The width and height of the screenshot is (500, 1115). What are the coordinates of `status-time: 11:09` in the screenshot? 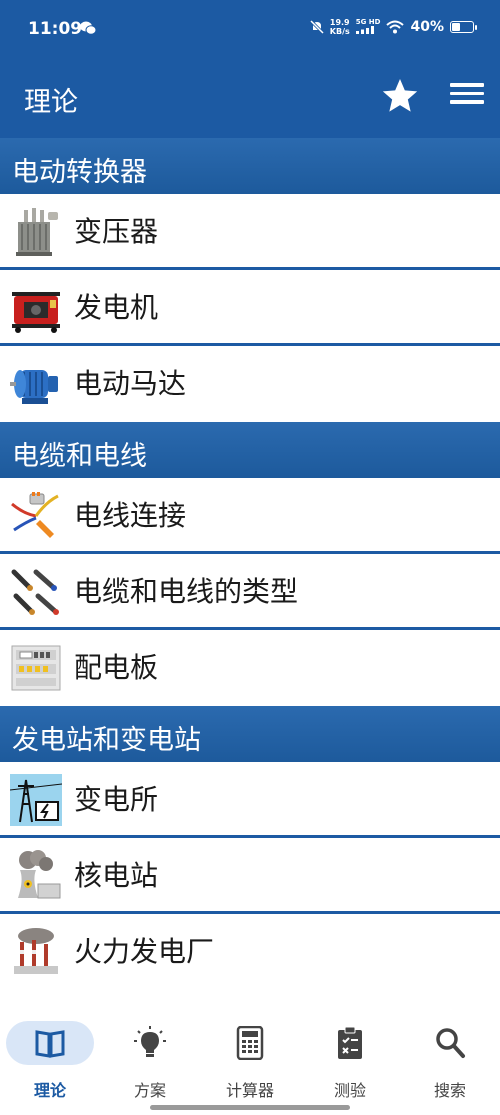 It's located at (55, 29).